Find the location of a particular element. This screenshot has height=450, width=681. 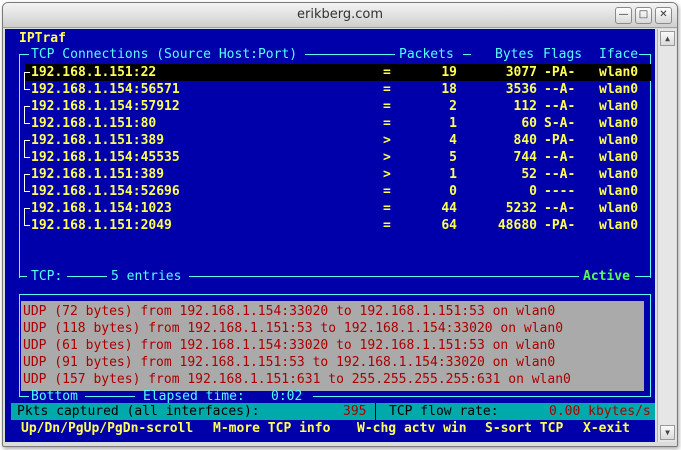

flow-rate-value: 0.00 kbytes/s is located at coordinates (600, 411).